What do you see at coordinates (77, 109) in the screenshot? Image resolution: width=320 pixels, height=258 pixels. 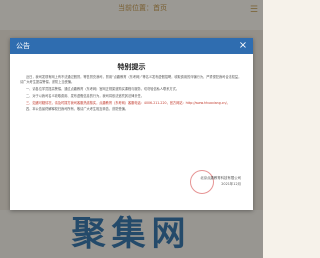 I see `notice-paragraph: 四、本公告最终解释权归我司所有，敬请广大考生相互转告，谨防受骗。` at bounding box center [77, 109].